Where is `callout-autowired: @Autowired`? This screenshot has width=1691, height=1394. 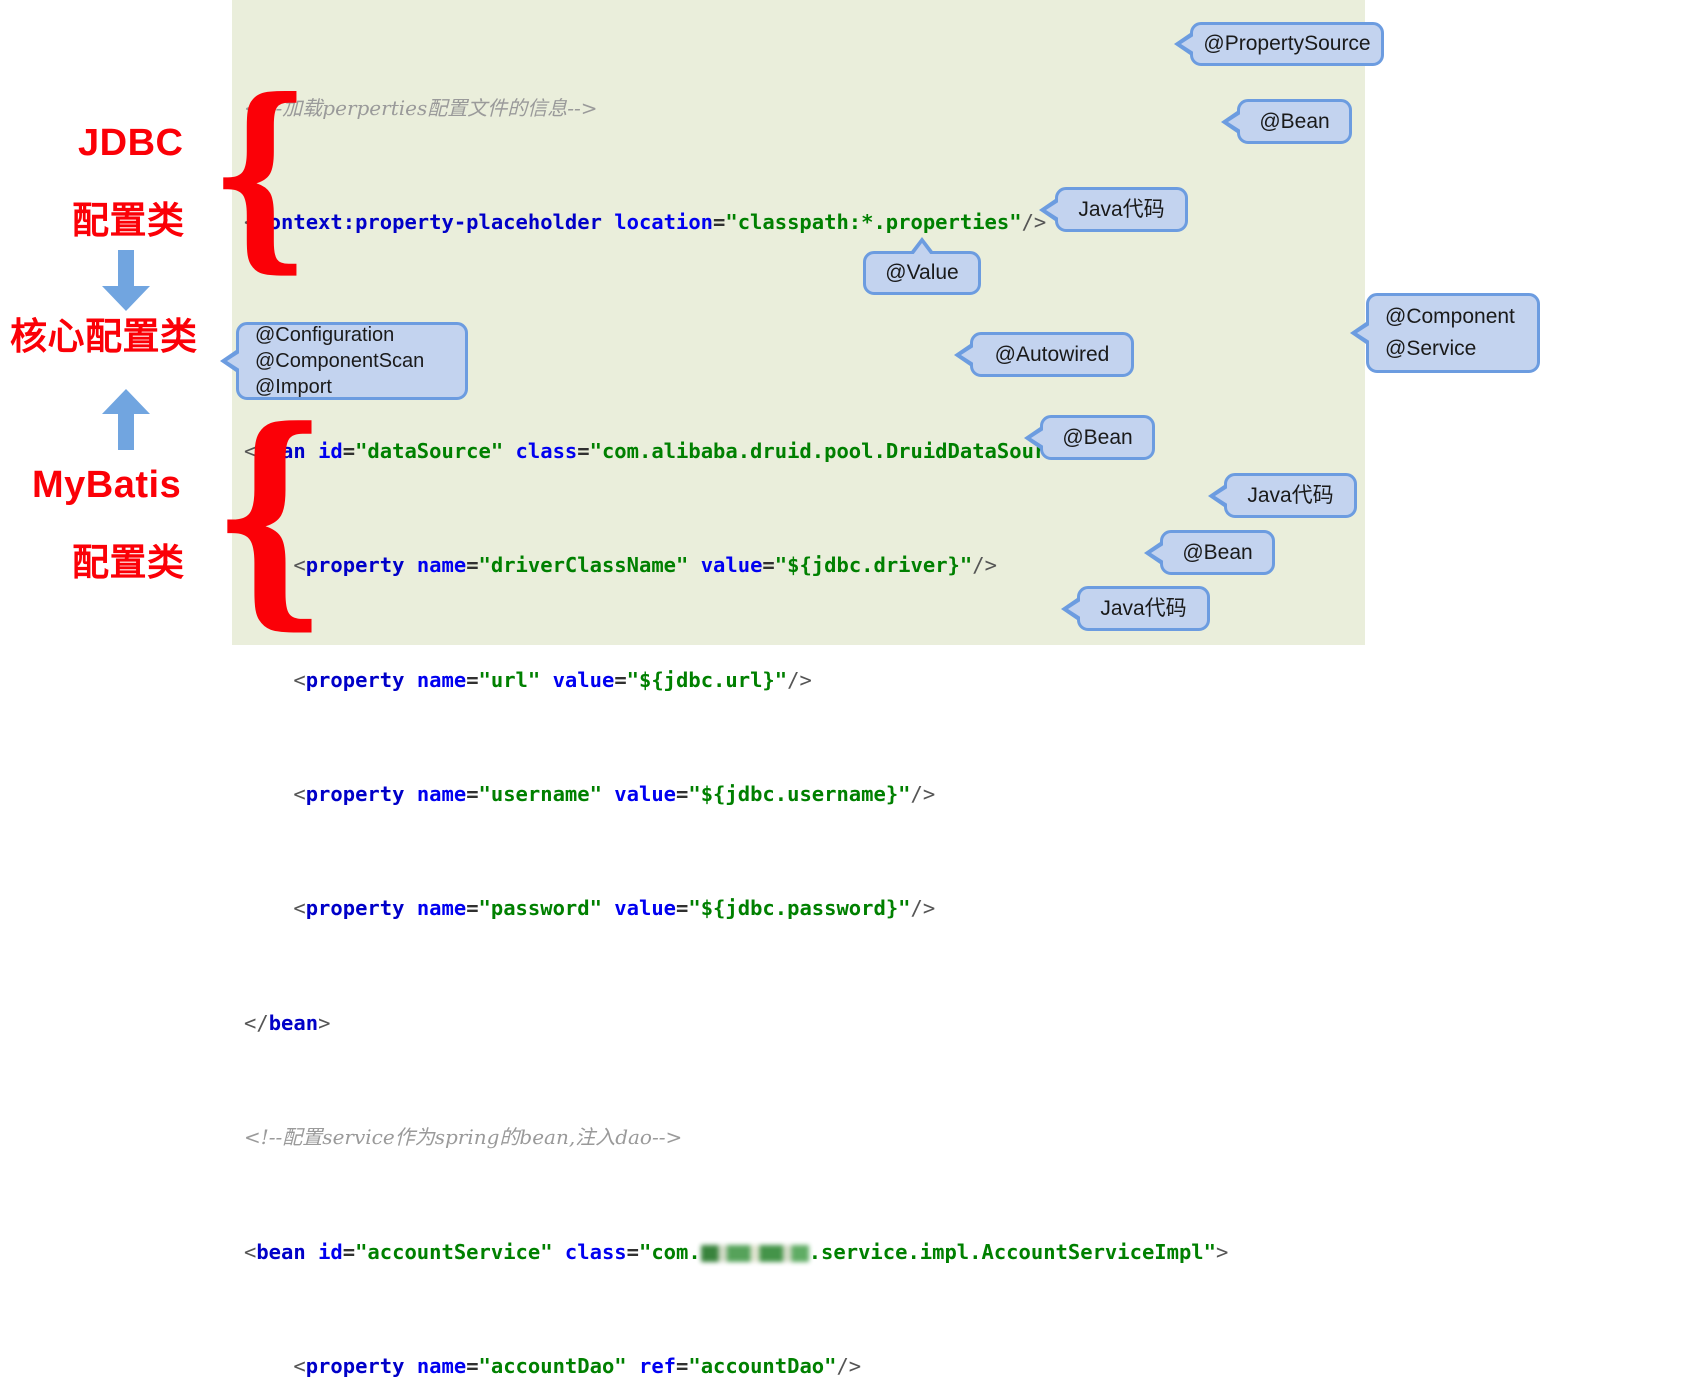
callout-autowired: @Autowired is located at coordinates (1044, 354).